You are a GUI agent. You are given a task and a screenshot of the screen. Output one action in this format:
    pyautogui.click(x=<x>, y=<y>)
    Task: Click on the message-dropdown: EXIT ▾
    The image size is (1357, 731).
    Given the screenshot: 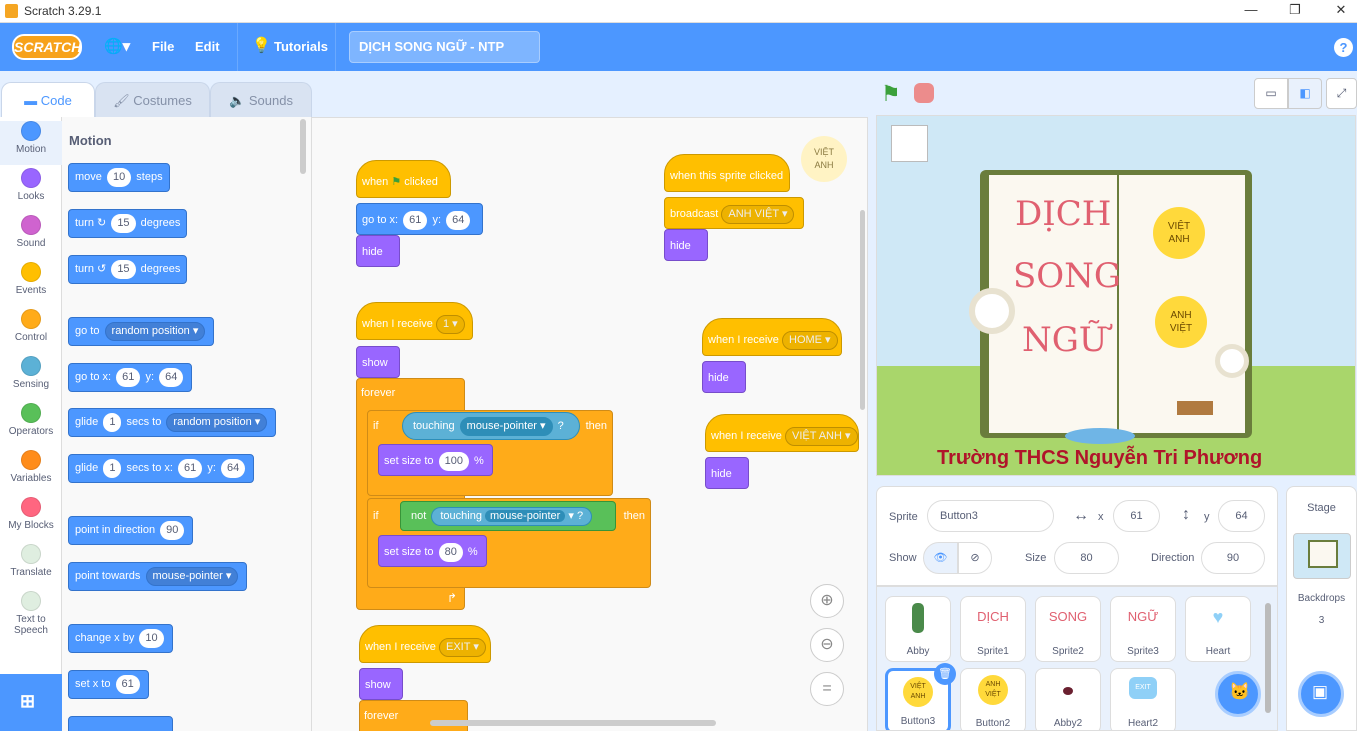 What is the action you would take?
    pyautogui.click(x=462, y=647)
    